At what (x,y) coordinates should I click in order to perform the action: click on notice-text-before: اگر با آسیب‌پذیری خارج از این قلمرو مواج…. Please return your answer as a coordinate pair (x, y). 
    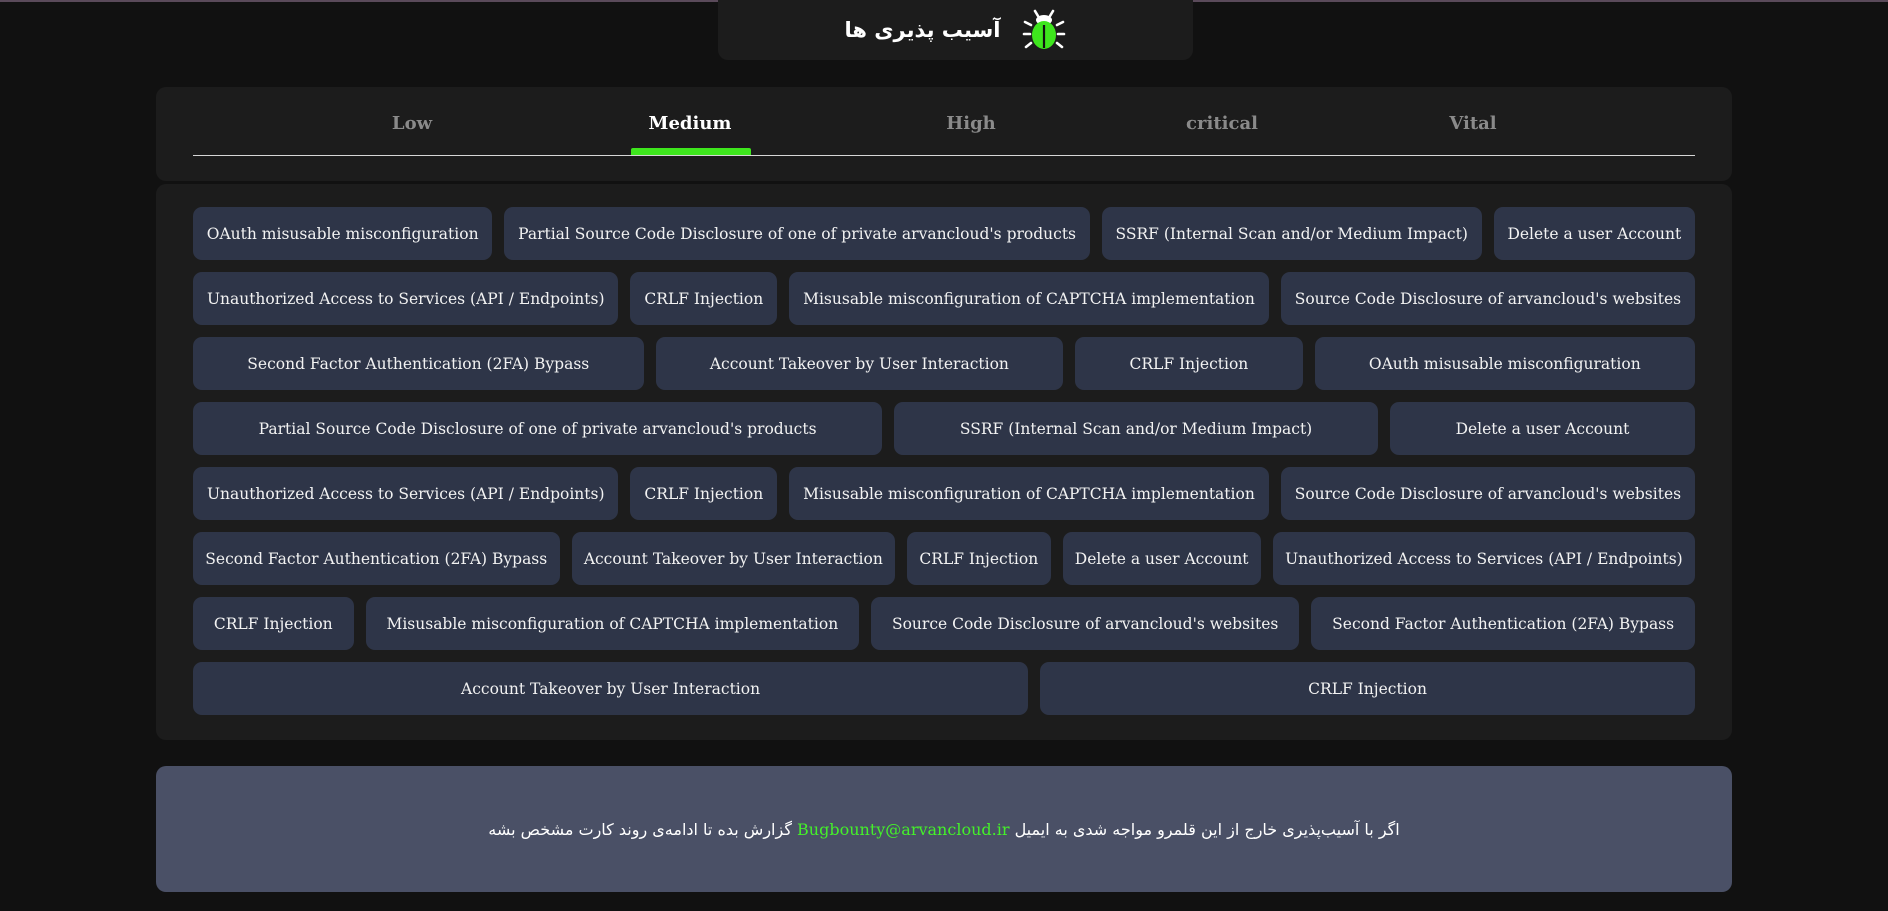
    Looking at the image, I should click on (1207, 829).